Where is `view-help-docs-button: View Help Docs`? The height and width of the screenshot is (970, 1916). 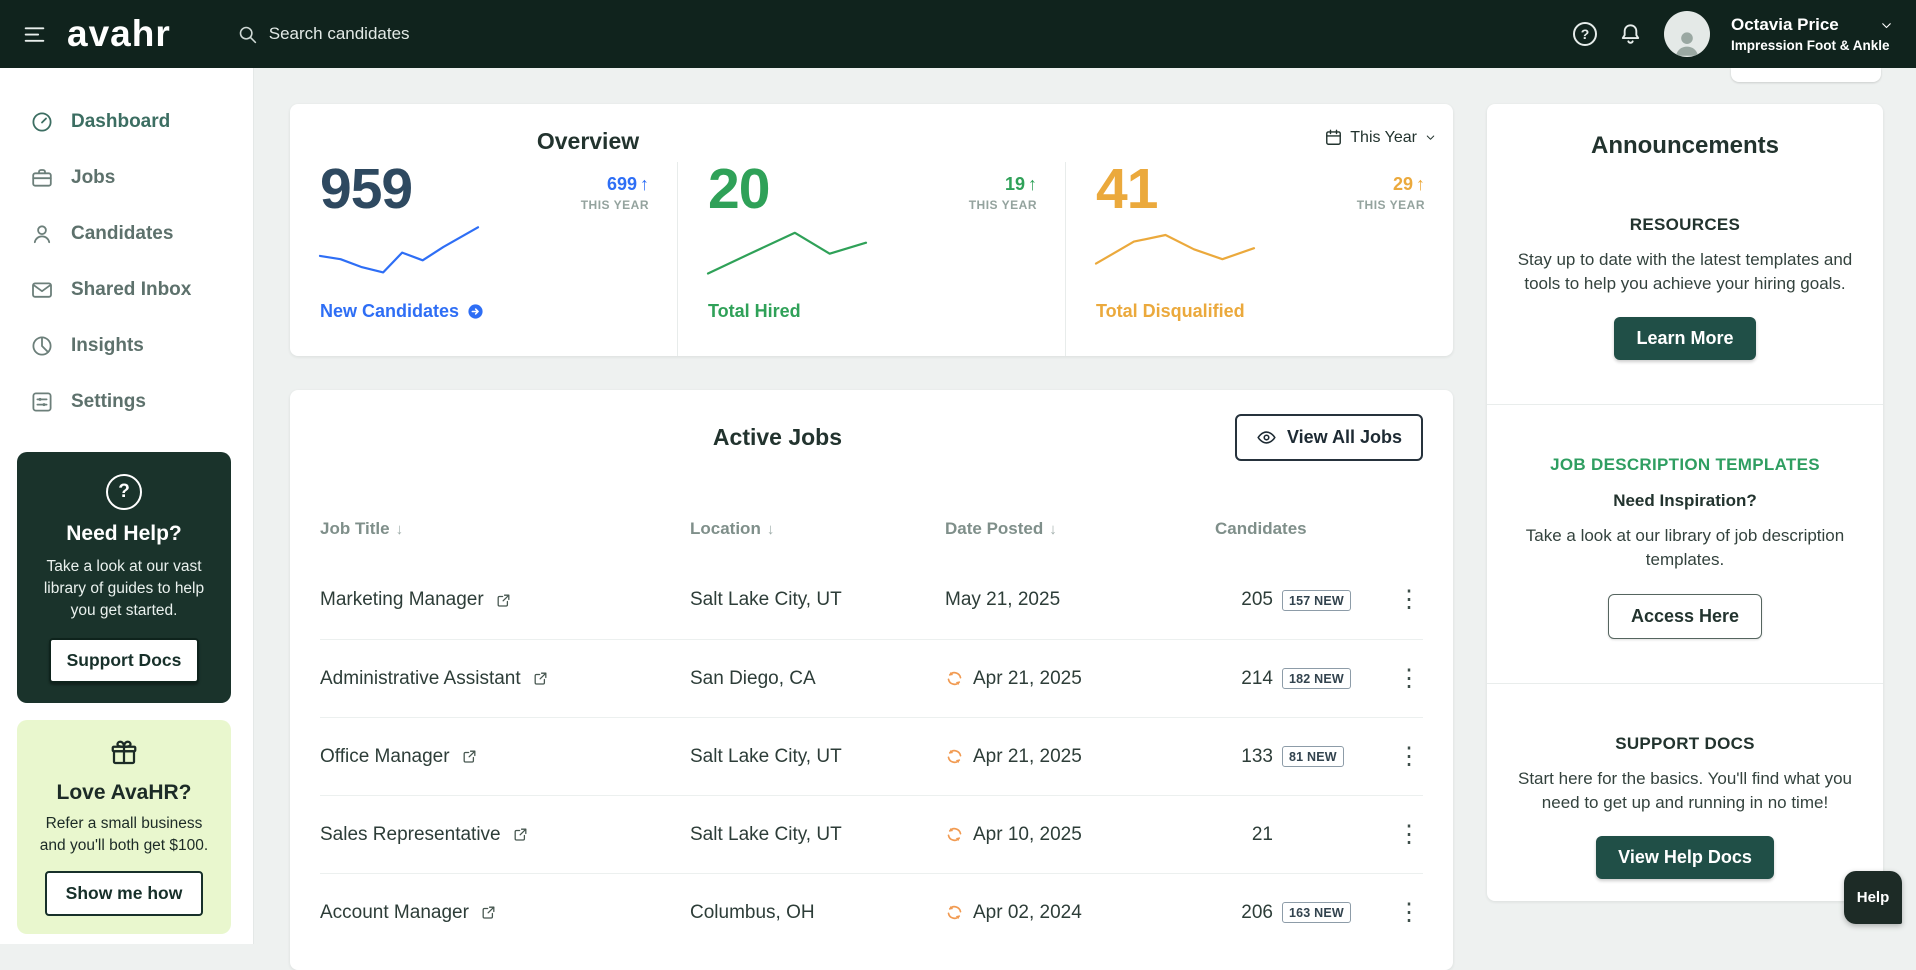 view-help-docs-button: View Help Docs is located at coordinates (1685, 857).